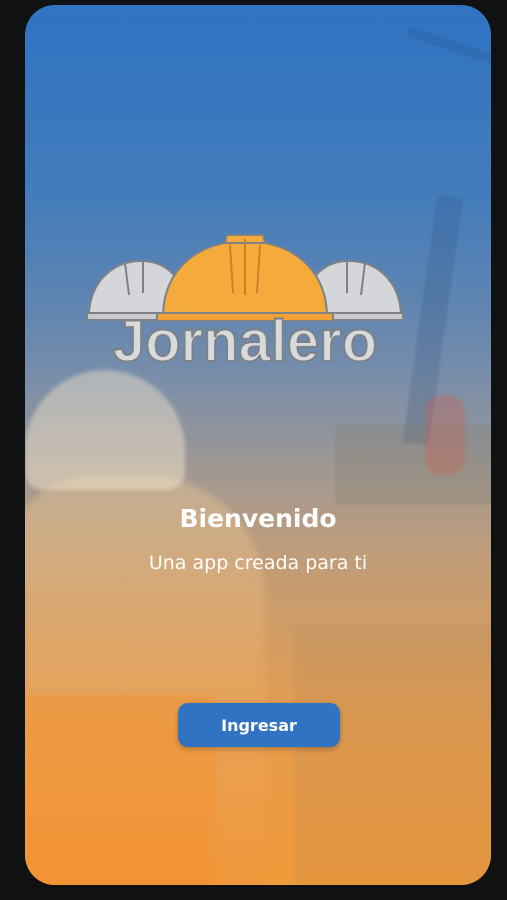 This screenshot has height=900, width=507. I want to click on welcome-subtitle: Una app creada para ti, so click(258, 563).